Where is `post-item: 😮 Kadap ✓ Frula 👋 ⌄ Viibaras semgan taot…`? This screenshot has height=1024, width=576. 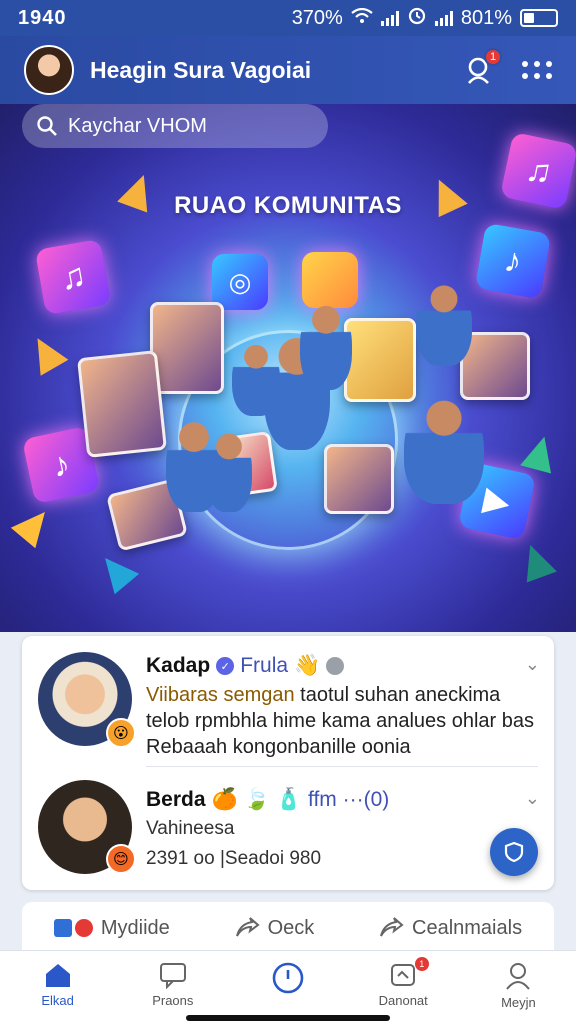
post-item: 😮 Kadap ✓ Frula 👋 ⌄ Viibaras semgan taot… is located at coordinates (288, 701).